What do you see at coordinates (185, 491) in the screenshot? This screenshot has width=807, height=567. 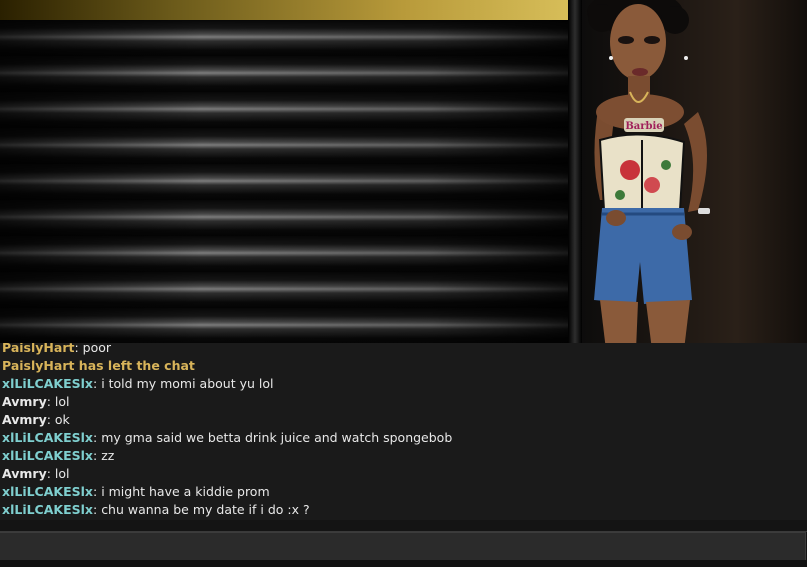 I see `chat-message-text: i might have a kiddie prom` at bounding box center [185, 491].